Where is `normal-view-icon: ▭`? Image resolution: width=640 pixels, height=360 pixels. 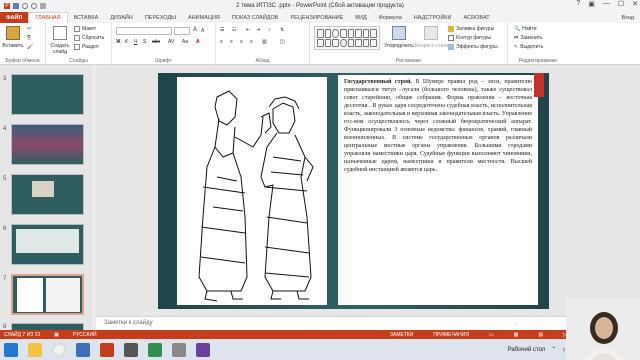 normal-view-icon: ▭ is located at coordinates (491, 335).